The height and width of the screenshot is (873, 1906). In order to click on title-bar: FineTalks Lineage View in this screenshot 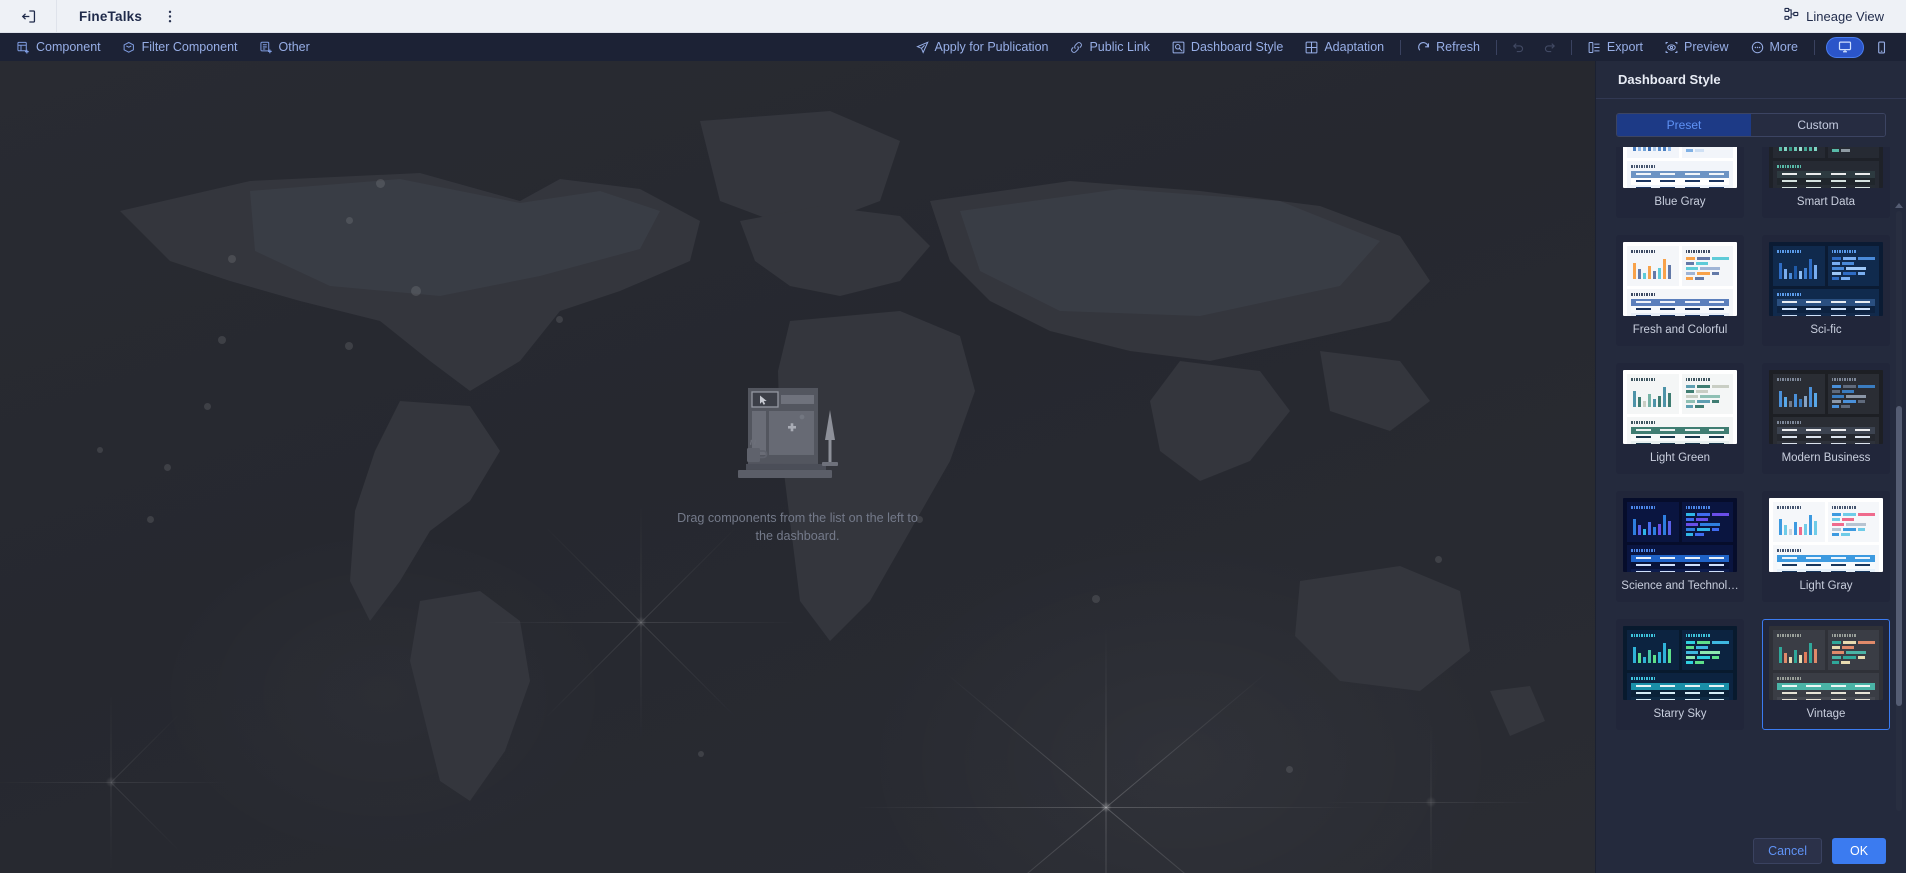, I will do `click(953, 16)`.